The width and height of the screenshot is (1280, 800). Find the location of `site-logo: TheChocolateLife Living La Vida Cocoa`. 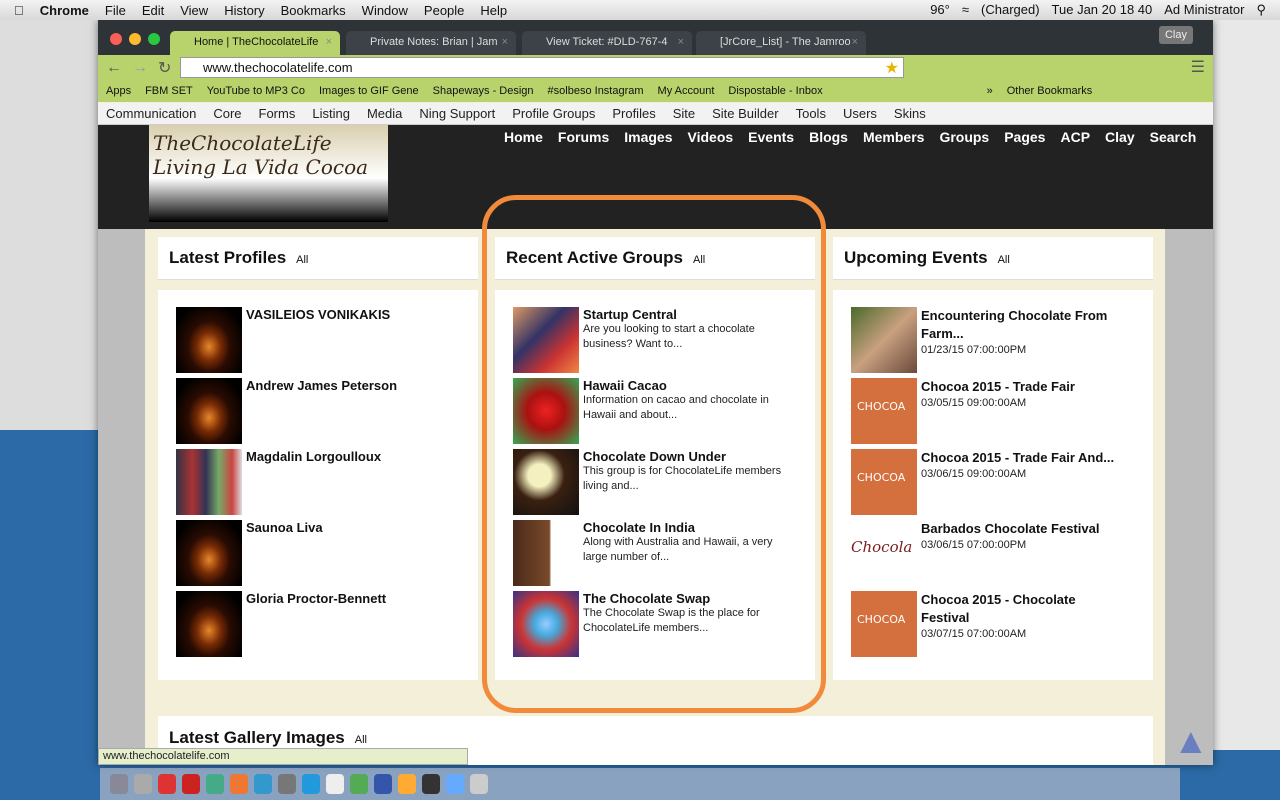

site-logo: TheChocolateLife Living La Vida Cocoa is located at coordinates (268, 173).